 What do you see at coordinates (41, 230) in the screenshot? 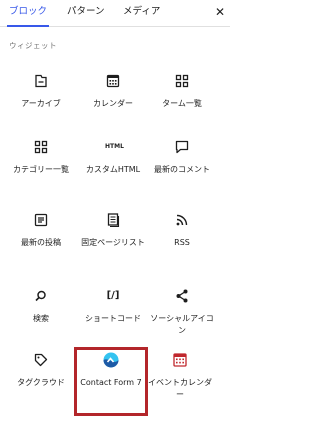
I see `block-latest-posts: 最新の投稿` at bounding box center [41, 230].